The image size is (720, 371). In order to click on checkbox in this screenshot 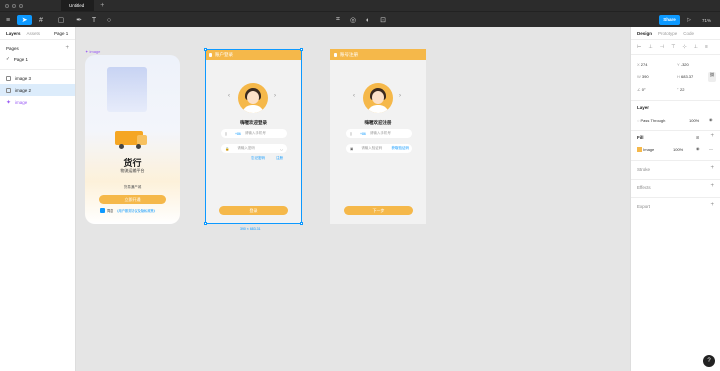, I will do `click(102, 210)`.